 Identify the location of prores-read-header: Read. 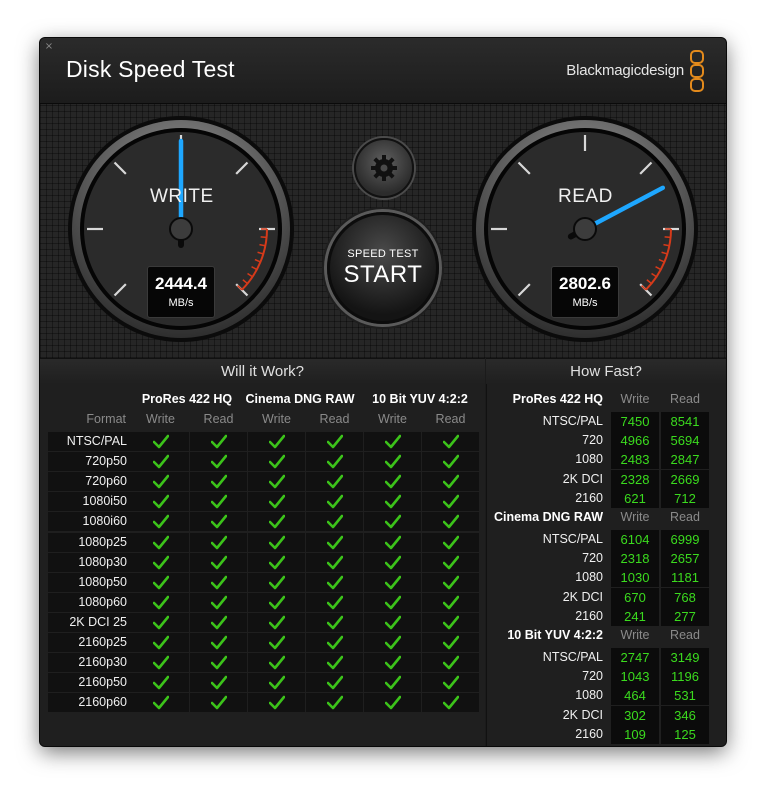
(218, 419).